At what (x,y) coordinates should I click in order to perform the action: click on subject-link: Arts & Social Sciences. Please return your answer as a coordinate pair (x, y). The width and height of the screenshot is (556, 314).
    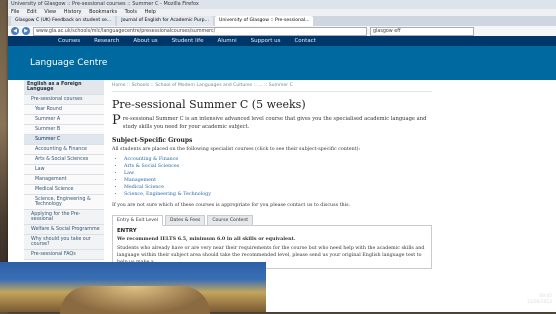
    Looking at the image, I should click on (278, 166).